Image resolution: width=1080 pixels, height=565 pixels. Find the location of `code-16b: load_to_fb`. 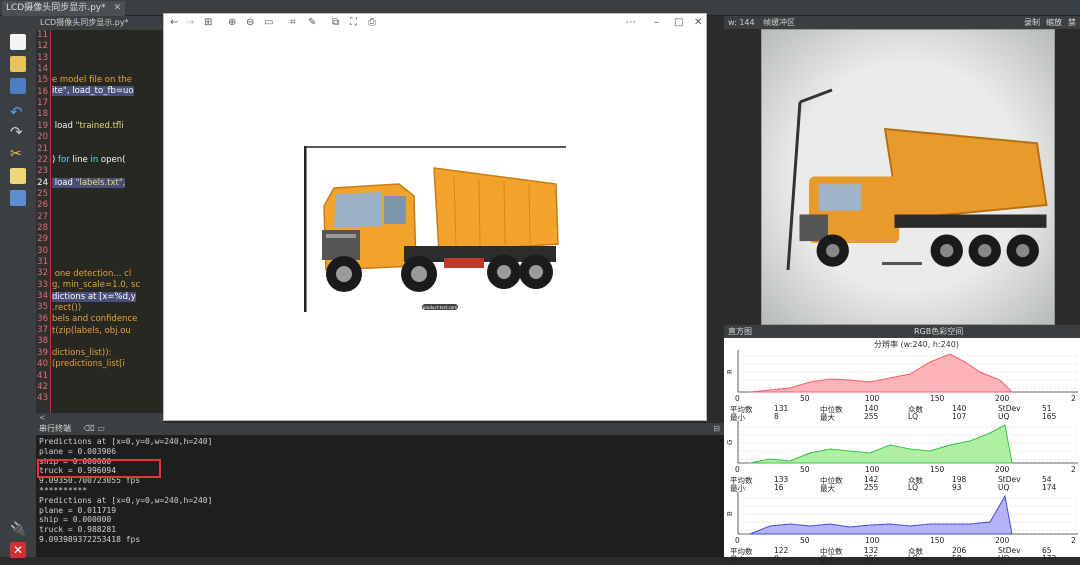

code-16b: load_to_fb is located at coordinates (94, 91).